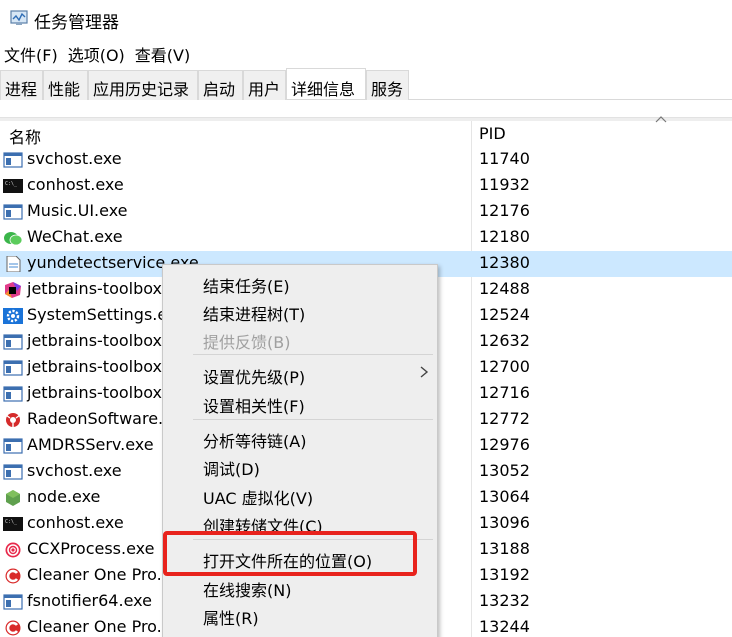 Image resolution: width=732 pixels, height=637 pixels. What do you see at coordinates (661, 119) in the screenshot?
I see `sort-ascending-icon` at bounding box center [661, 119].